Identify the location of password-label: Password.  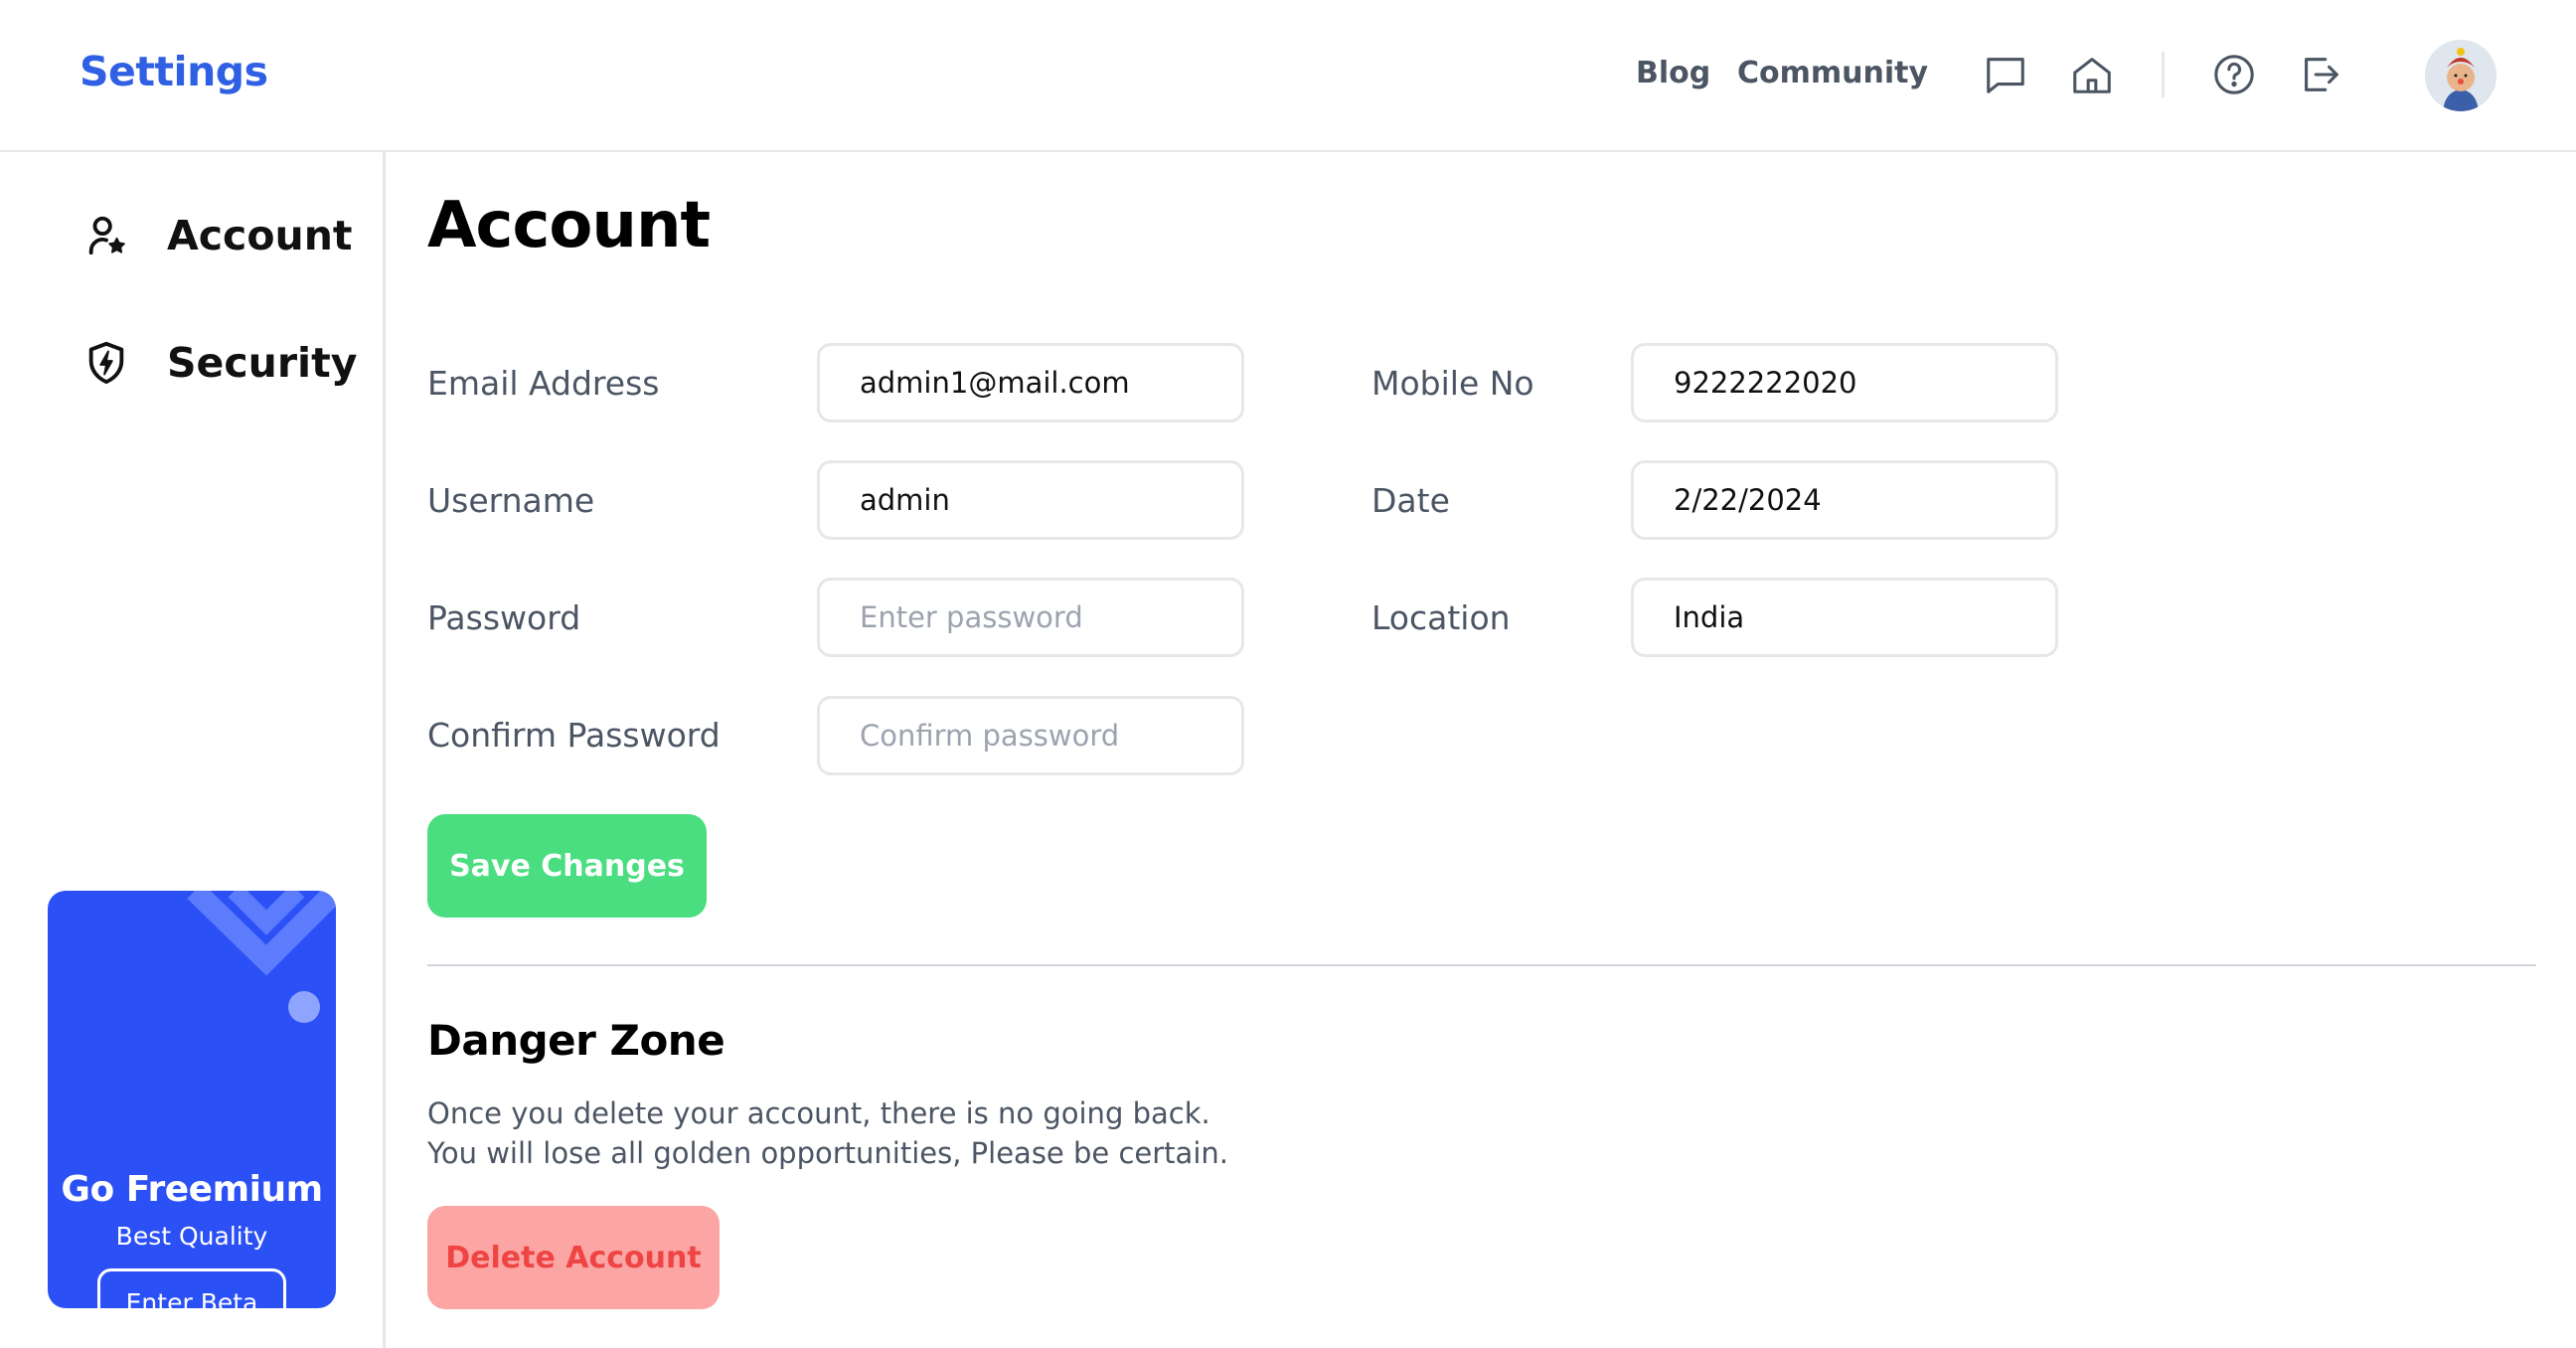
(504, 617).